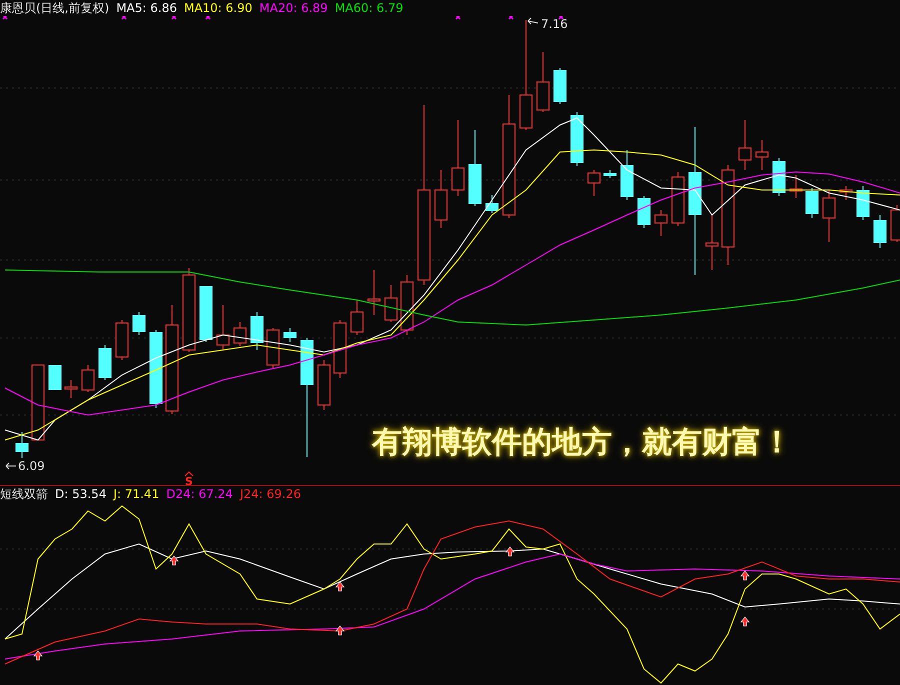 The height and width of the screenshot is (685, 900). I want to click on indicator-label: MA10: 6.90, so click(218, 8).